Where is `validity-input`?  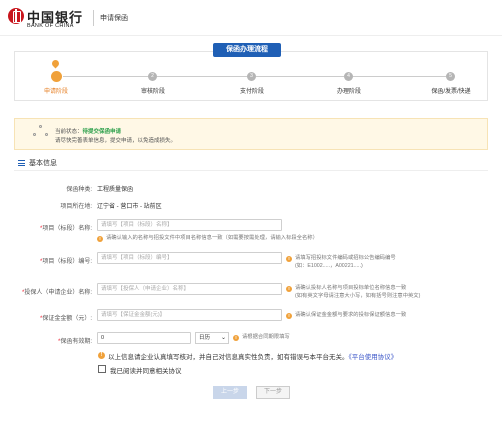 validity-input is located at coordinates (144, 338).